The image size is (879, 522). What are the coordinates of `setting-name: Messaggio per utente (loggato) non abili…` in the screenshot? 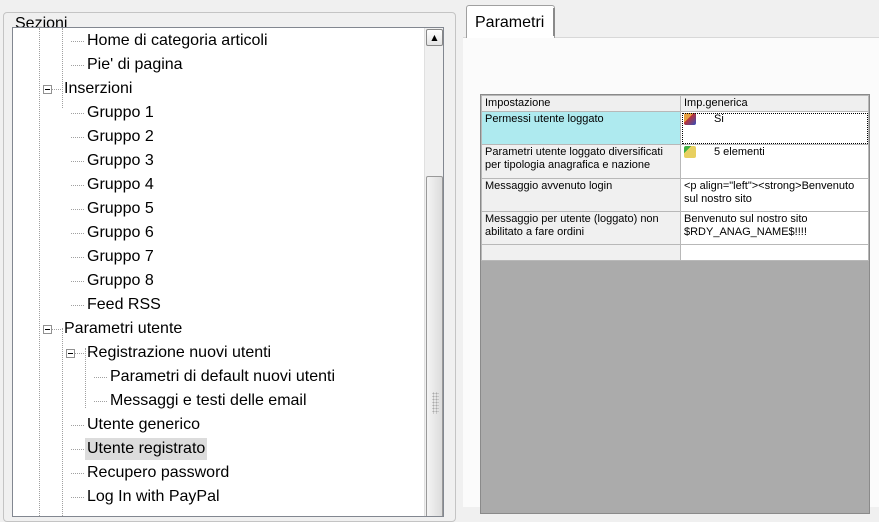 It's located at (581, 228).